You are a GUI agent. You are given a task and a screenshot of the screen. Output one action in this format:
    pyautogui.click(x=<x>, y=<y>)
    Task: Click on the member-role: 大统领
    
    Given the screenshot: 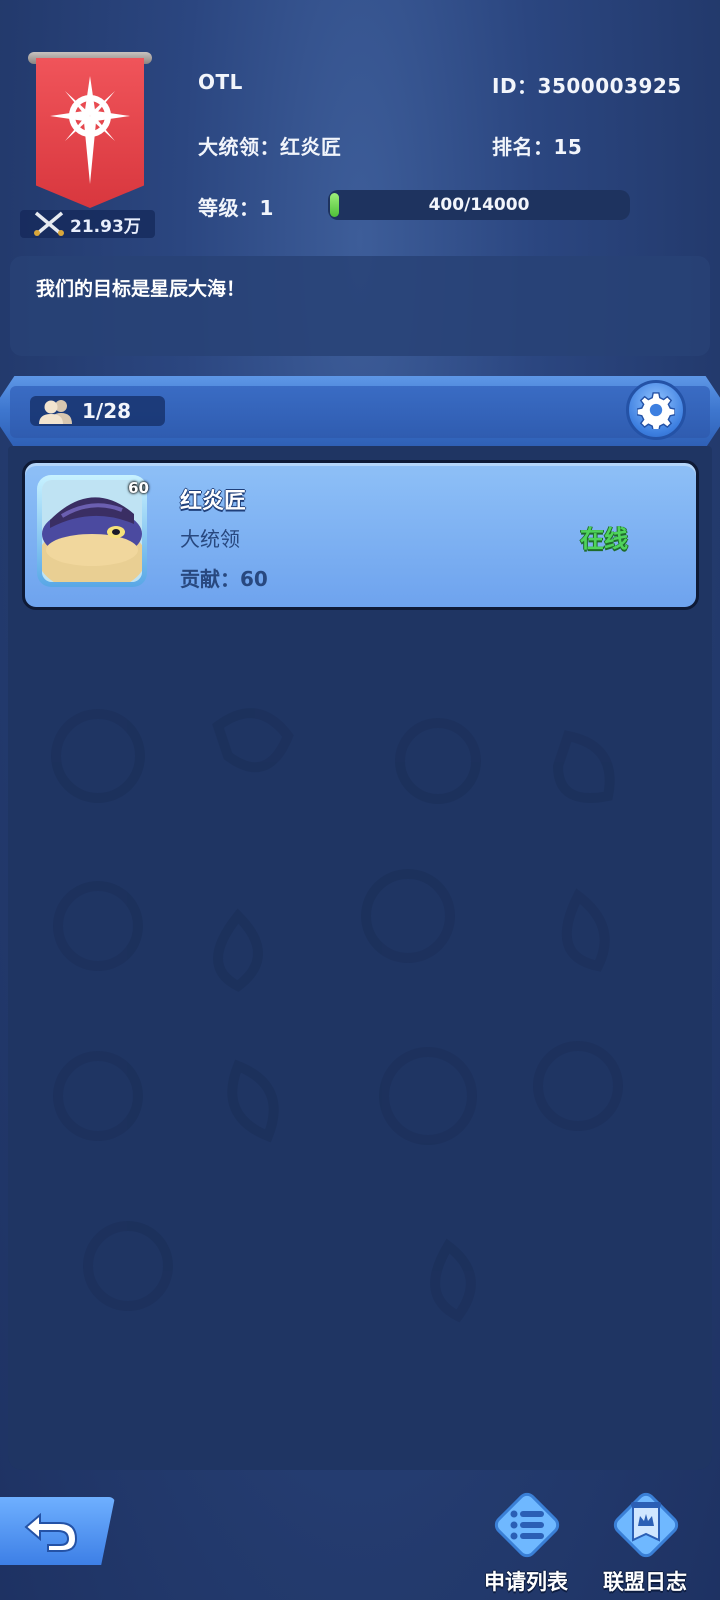 What is the action you would take?
    pyautogui.click(x=210, y=539)
    